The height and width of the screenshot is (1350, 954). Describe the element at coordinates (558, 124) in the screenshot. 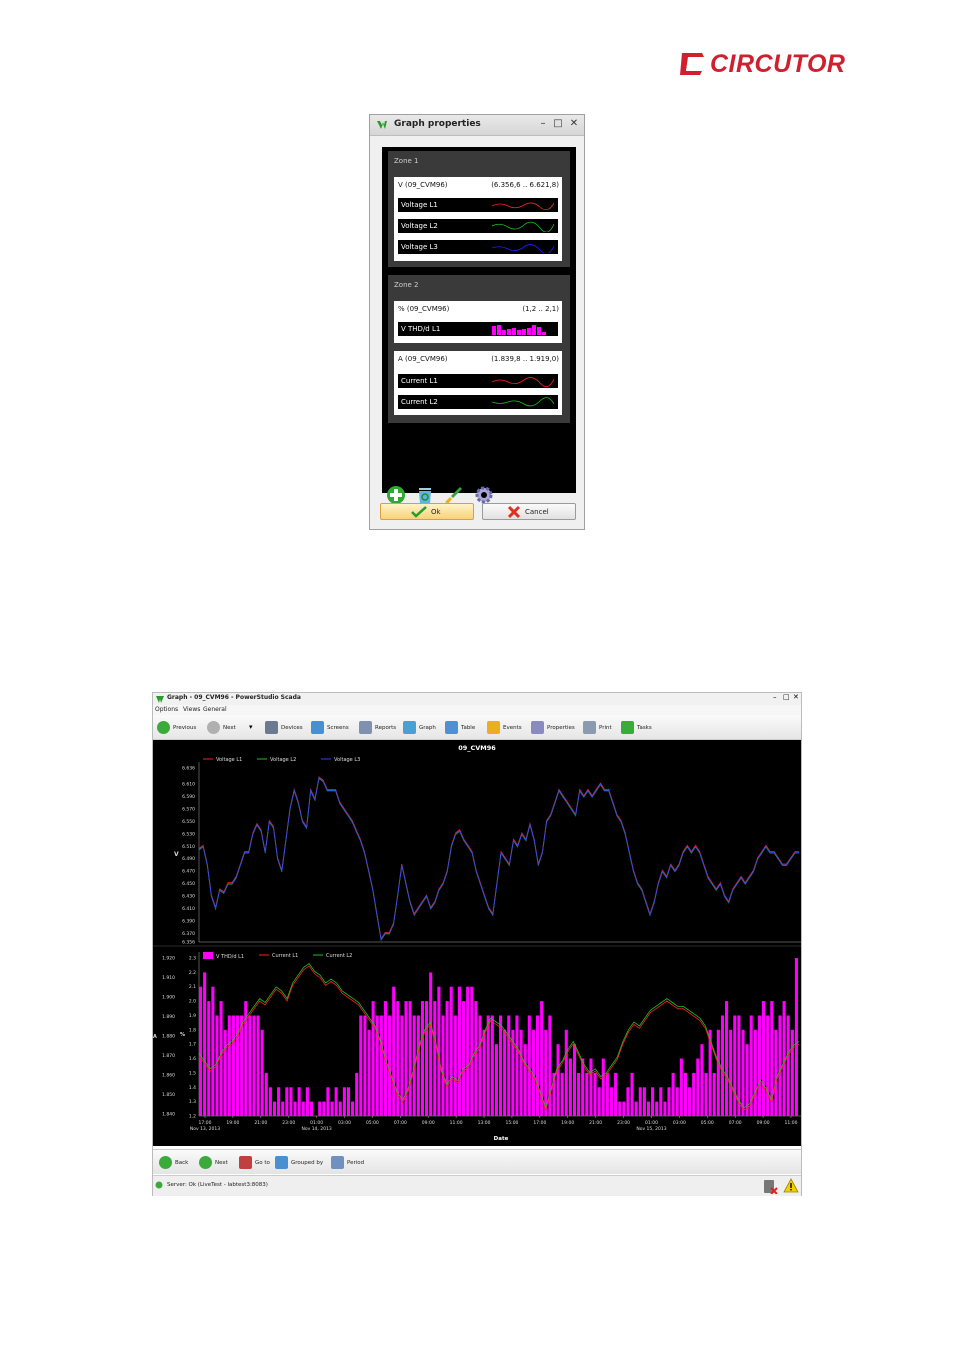

I see `maximize-icon: □` at that location.